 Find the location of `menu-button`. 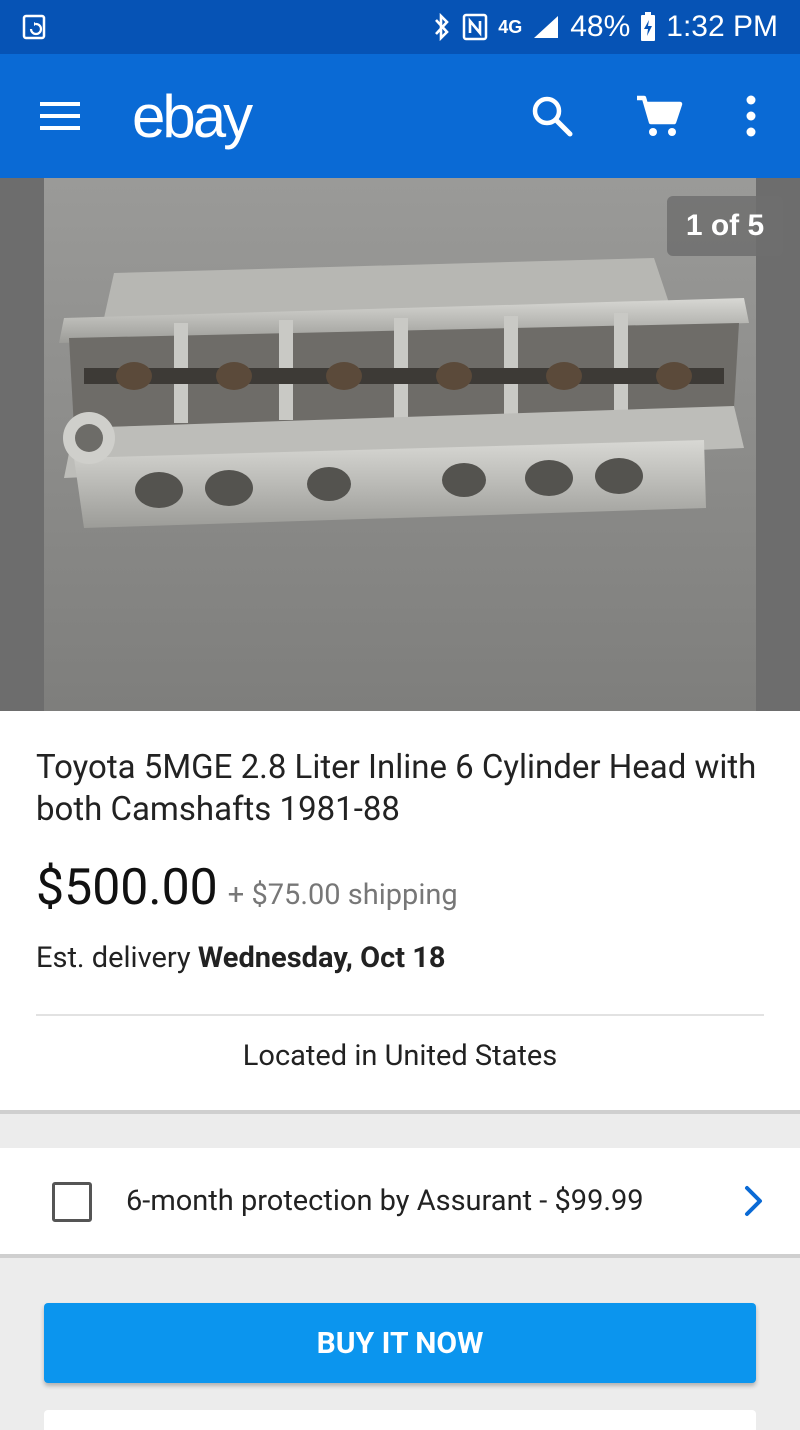

menu-button is located at coordinates (61, 116).